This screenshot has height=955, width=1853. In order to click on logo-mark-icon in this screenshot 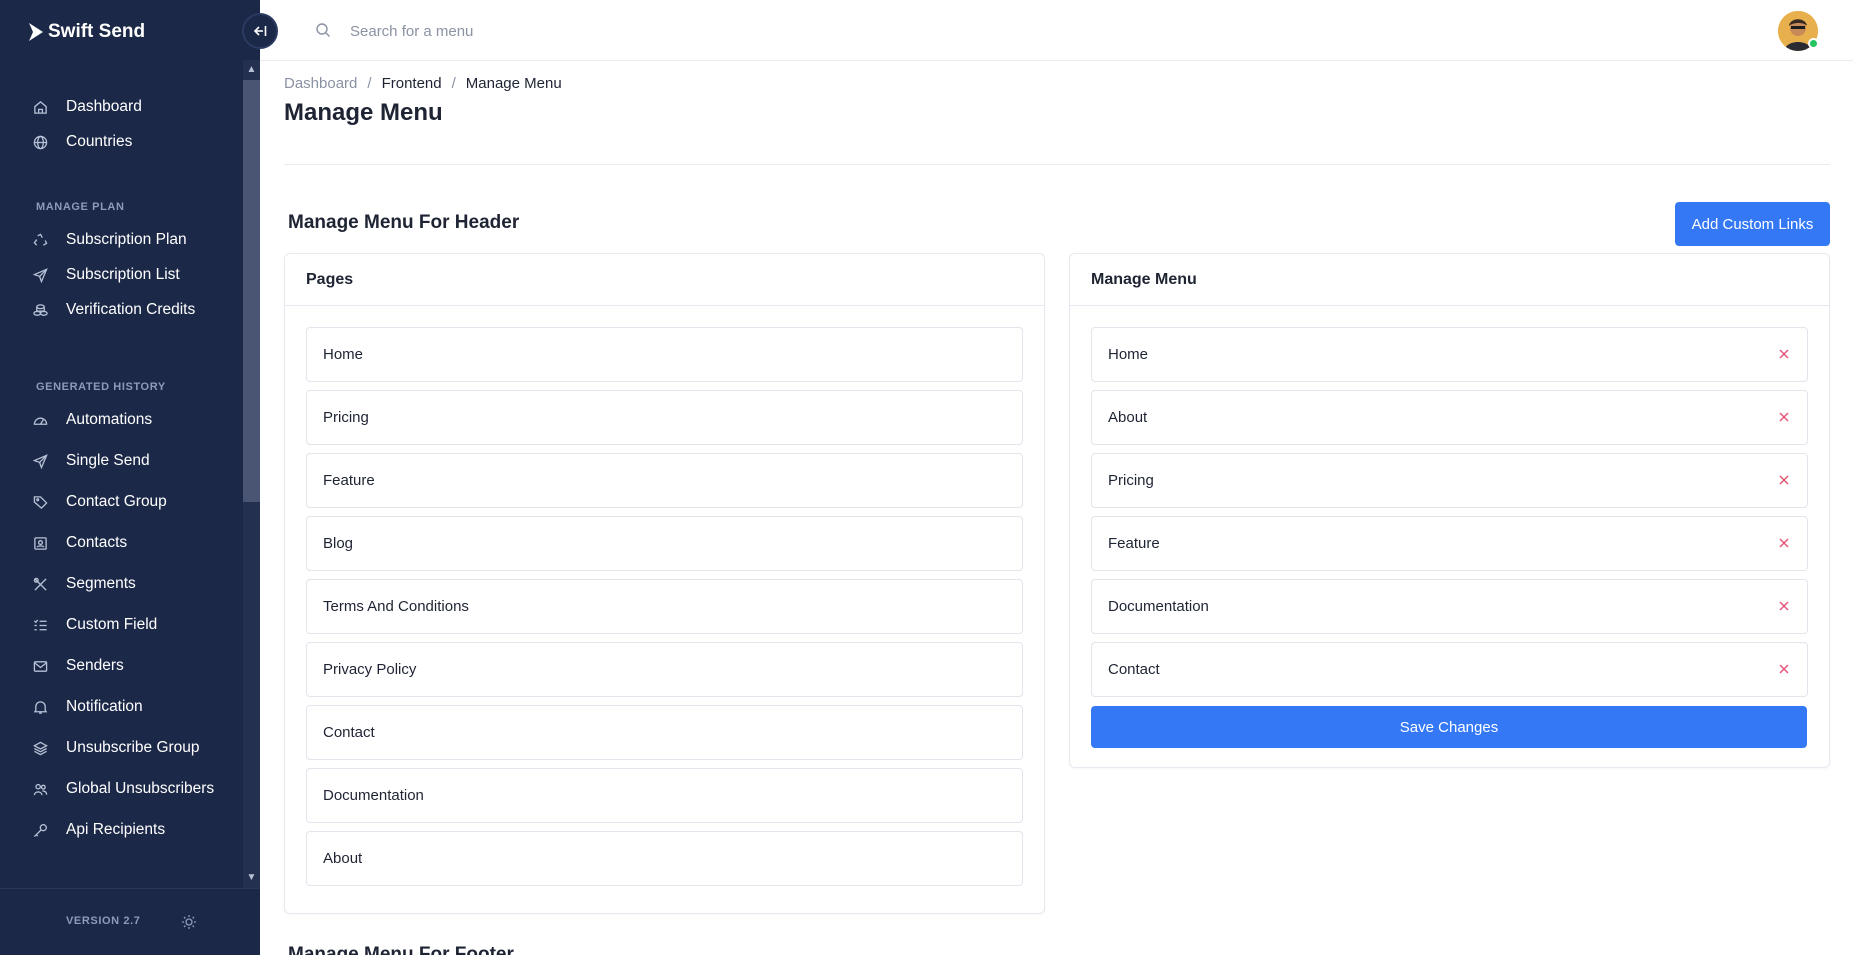, I will do `click(36, 32)`.